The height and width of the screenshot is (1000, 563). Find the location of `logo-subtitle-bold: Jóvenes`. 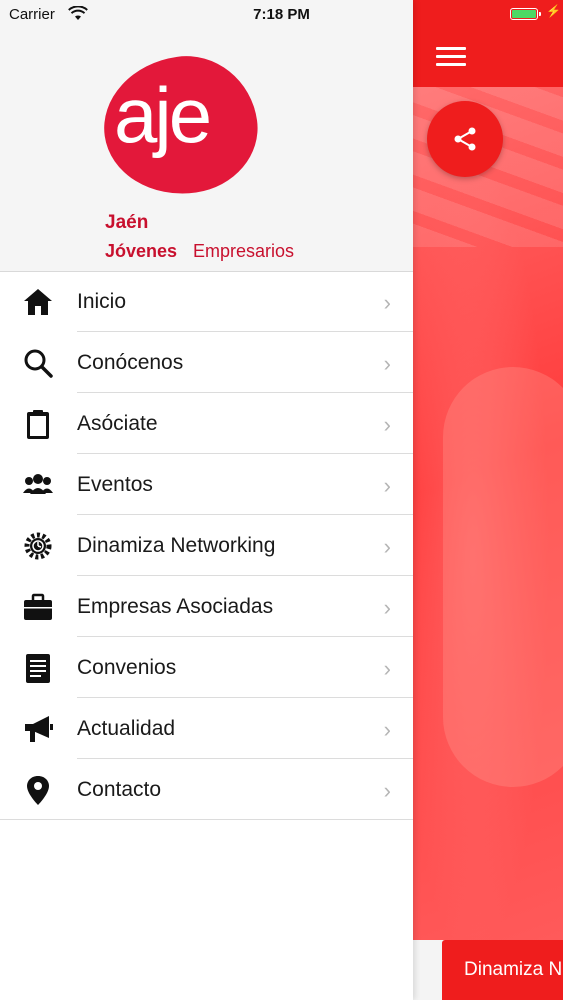

logo-subtitle-bold: Jóvenes is located at coordinates (141, 251).